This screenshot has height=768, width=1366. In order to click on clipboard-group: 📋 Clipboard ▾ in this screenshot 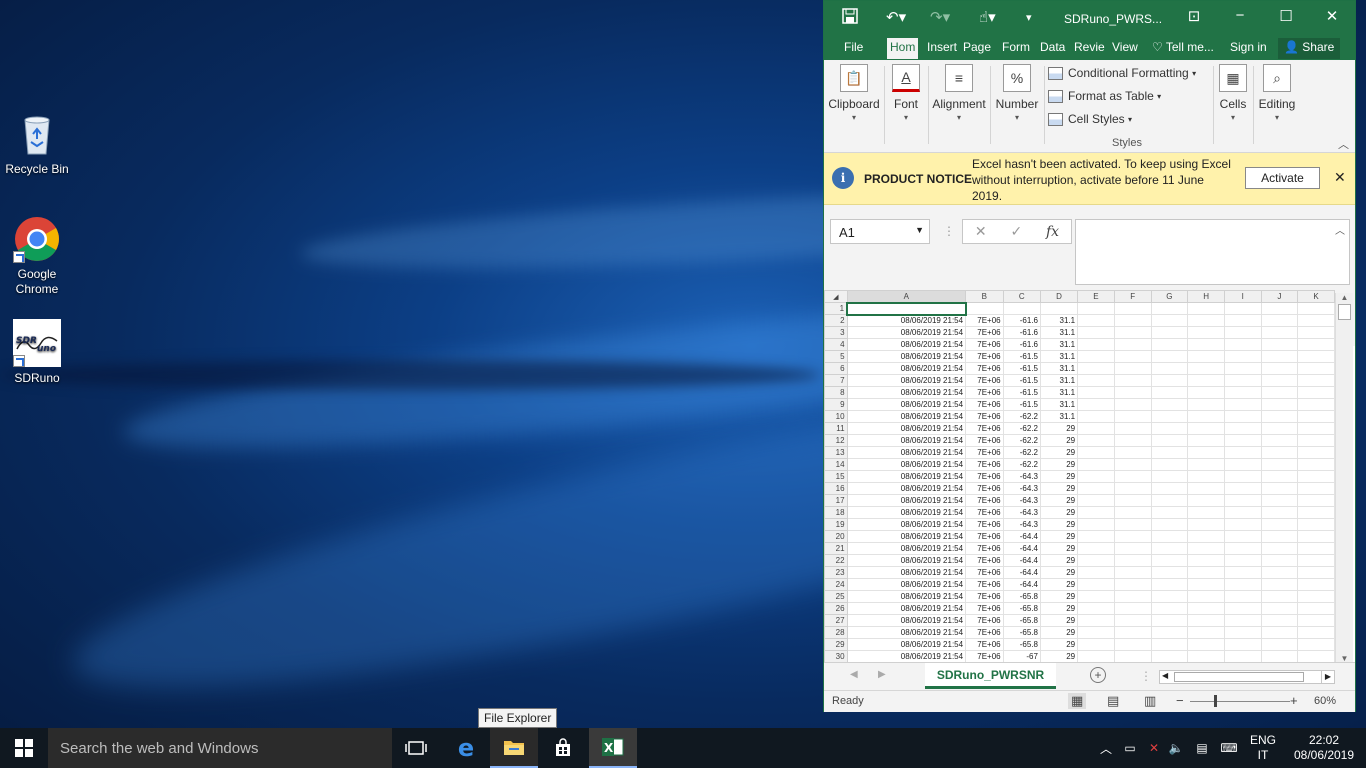, I will do `click(854, 93)`.